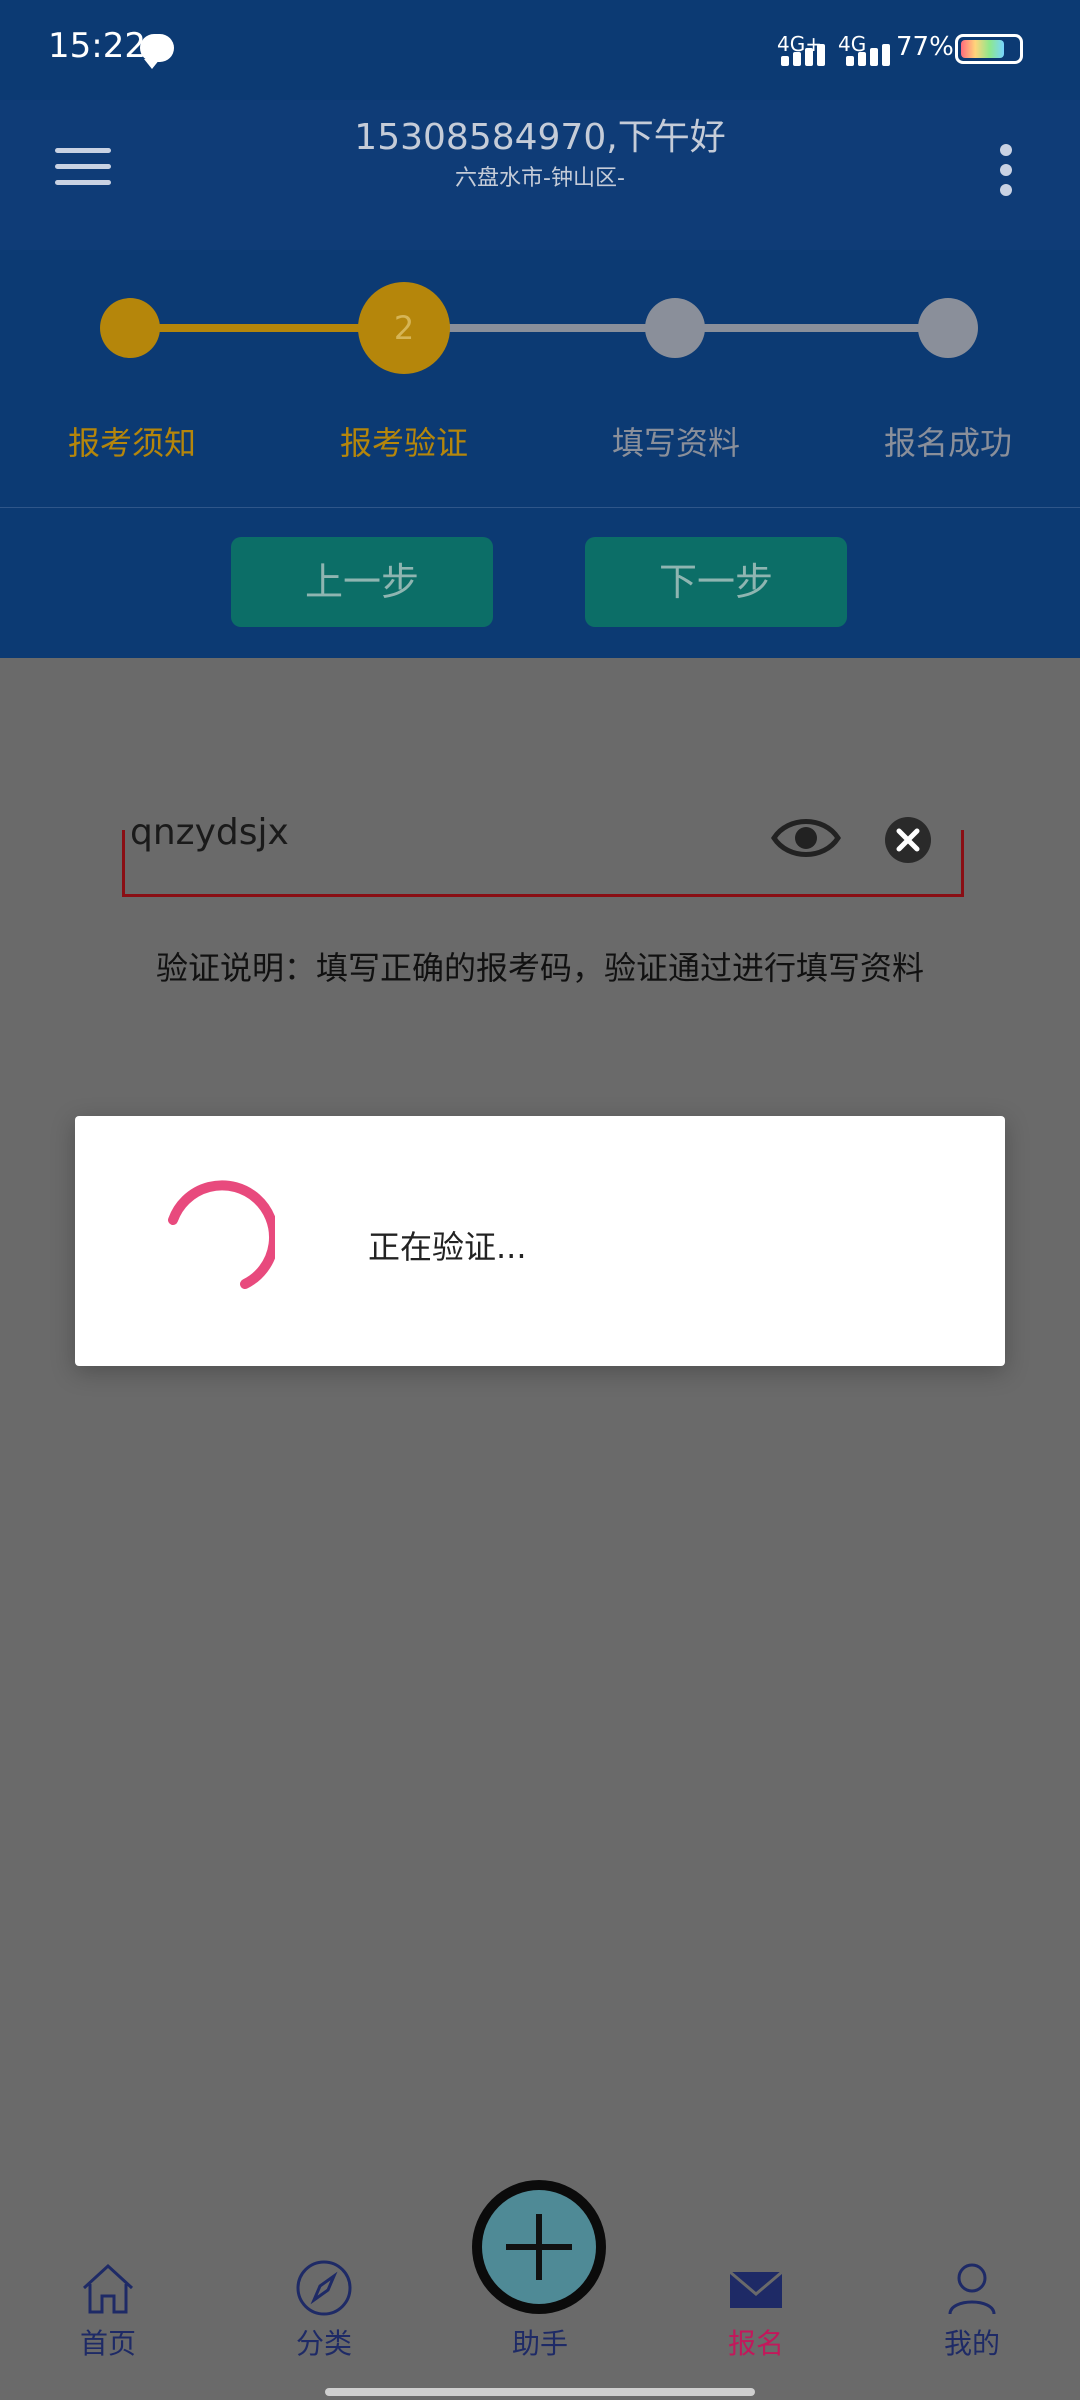 The width and height of the screenshot is (1080, 2400). Describe the element at coordinates (362, 582) in the screenshot. I see `prev-step-button: 上一步` at that location.